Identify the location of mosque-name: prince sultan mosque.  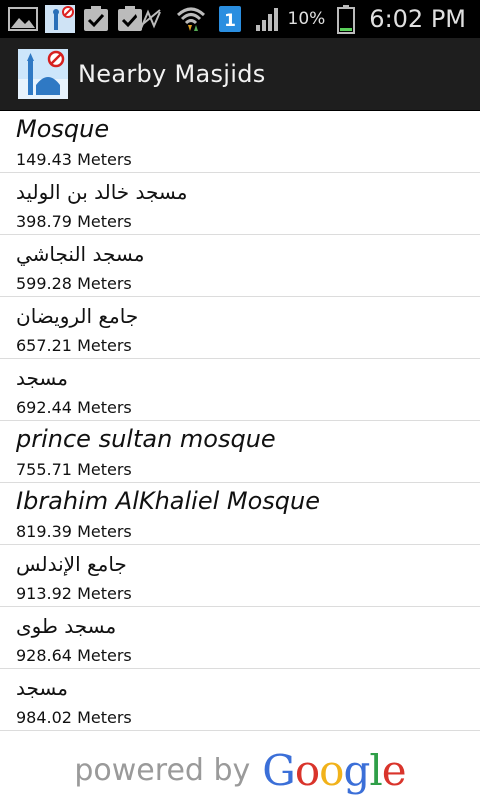
(146, 439).